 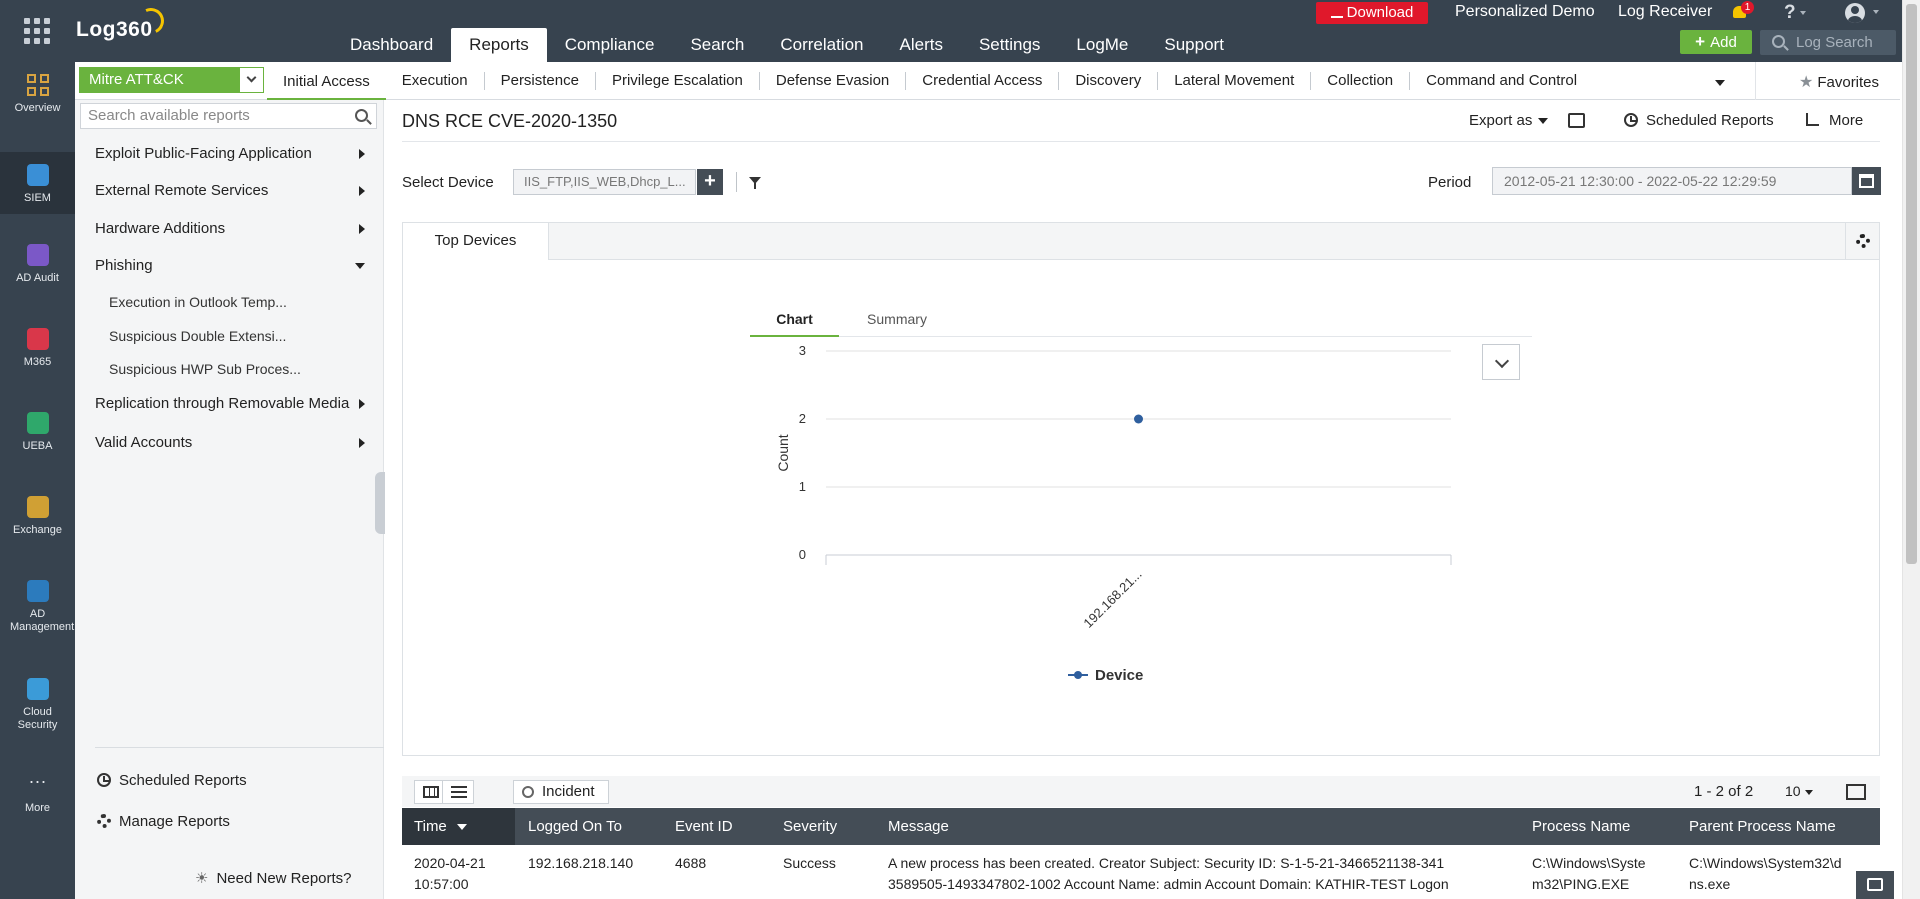 What do you see at coordinates (228, 116) in the screenshot?
I see `report-search-input: Search available reports` at bounding box center [228, 116].